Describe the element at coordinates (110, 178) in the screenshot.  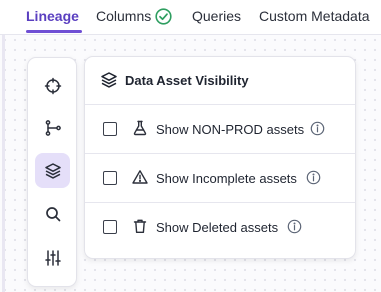
I see `incomplete-checkbox` at that location.